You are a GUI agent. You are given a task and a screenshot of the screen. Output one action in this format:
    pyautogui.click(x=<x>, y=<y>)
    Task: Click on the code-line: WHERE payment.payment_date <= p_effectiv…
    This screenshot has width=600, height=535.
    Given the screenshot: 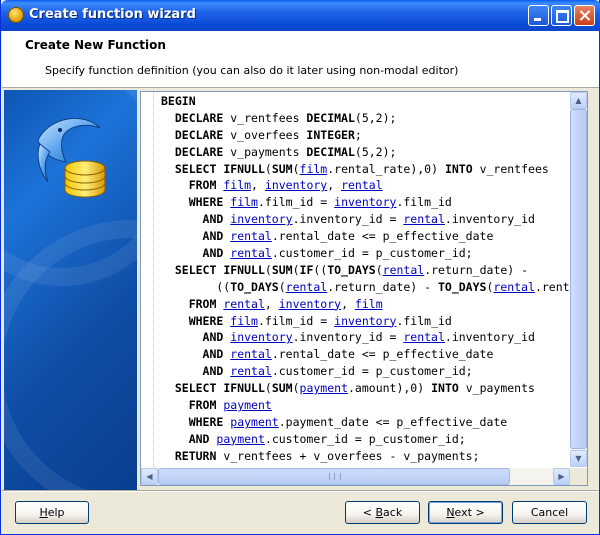 What is the action you would take?
    pyautogui.click(x=348, y=421)
    